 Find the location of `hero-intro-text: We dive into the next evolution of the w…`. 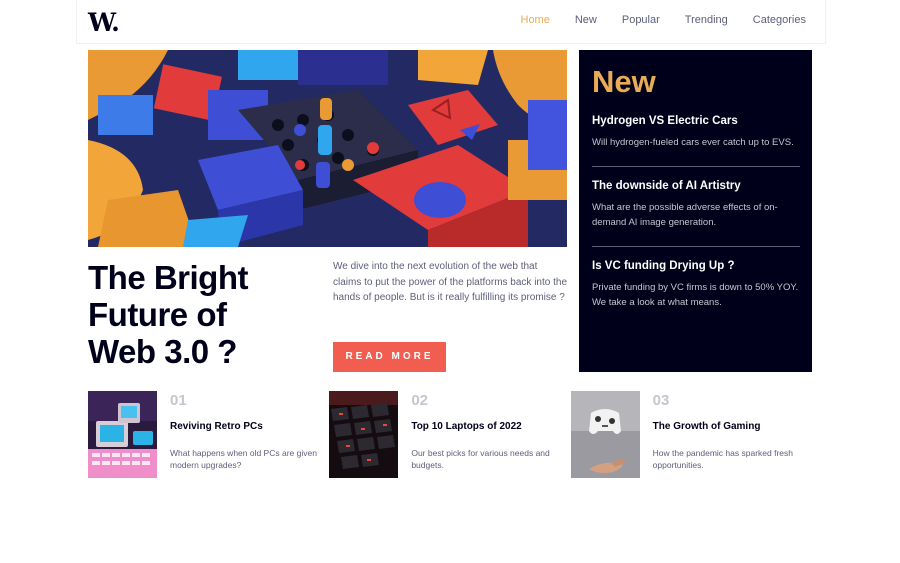

hero-intro-text: We dive into the next evolution of the w… is located at coordinates (450, 282).